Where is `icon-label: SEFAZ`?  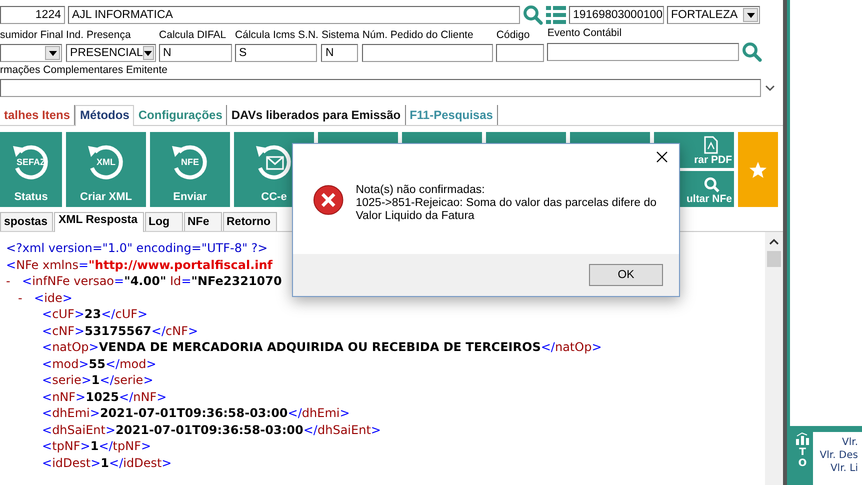 icon-label: SEFAZ is located at coordinates (30, 162).